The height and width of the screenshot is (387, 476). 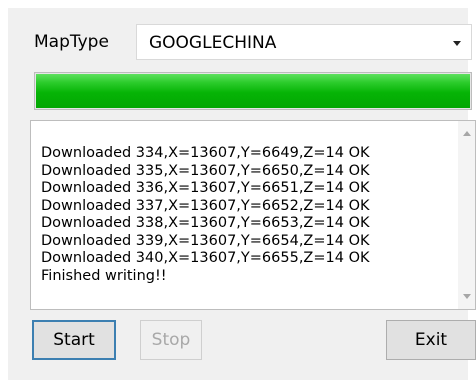 What do you see at coordinates (205, 188) in the screenshot?
I see `log-line: Downloaded 336,X=13607,Y=6651,Z=14 OK` at bounding box center [205, 188].